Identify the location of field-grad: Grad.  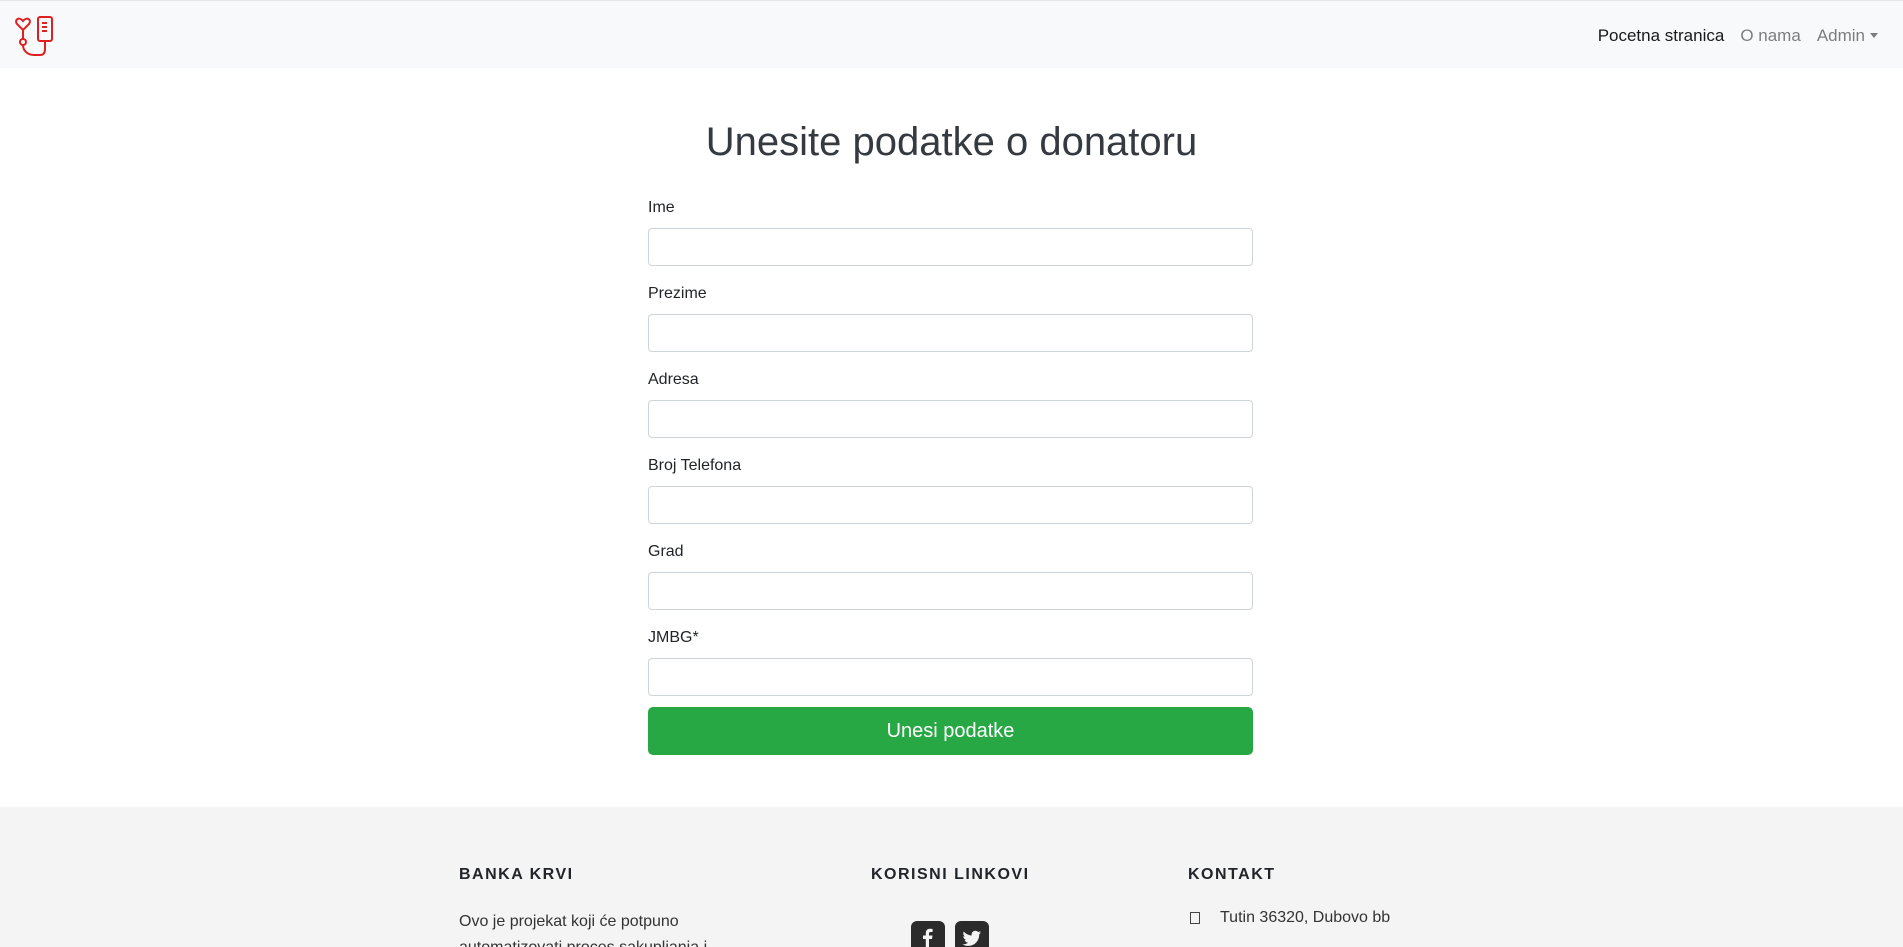
(950, 583).